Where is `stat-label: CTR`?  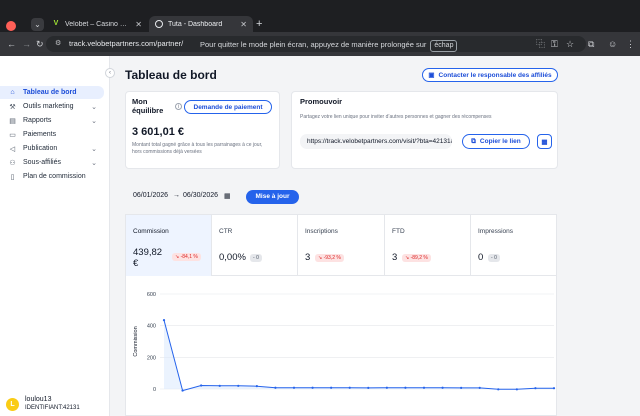 stat-label: CTR is located at coordinates (226, 231).